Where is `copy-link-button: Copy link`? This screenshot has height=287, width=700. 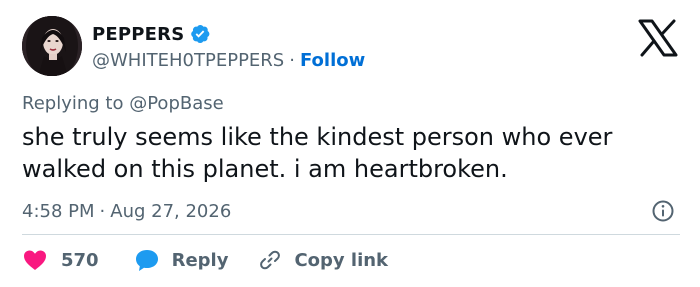
copy-link-button: Copy link is located at coordinates (323, 260).